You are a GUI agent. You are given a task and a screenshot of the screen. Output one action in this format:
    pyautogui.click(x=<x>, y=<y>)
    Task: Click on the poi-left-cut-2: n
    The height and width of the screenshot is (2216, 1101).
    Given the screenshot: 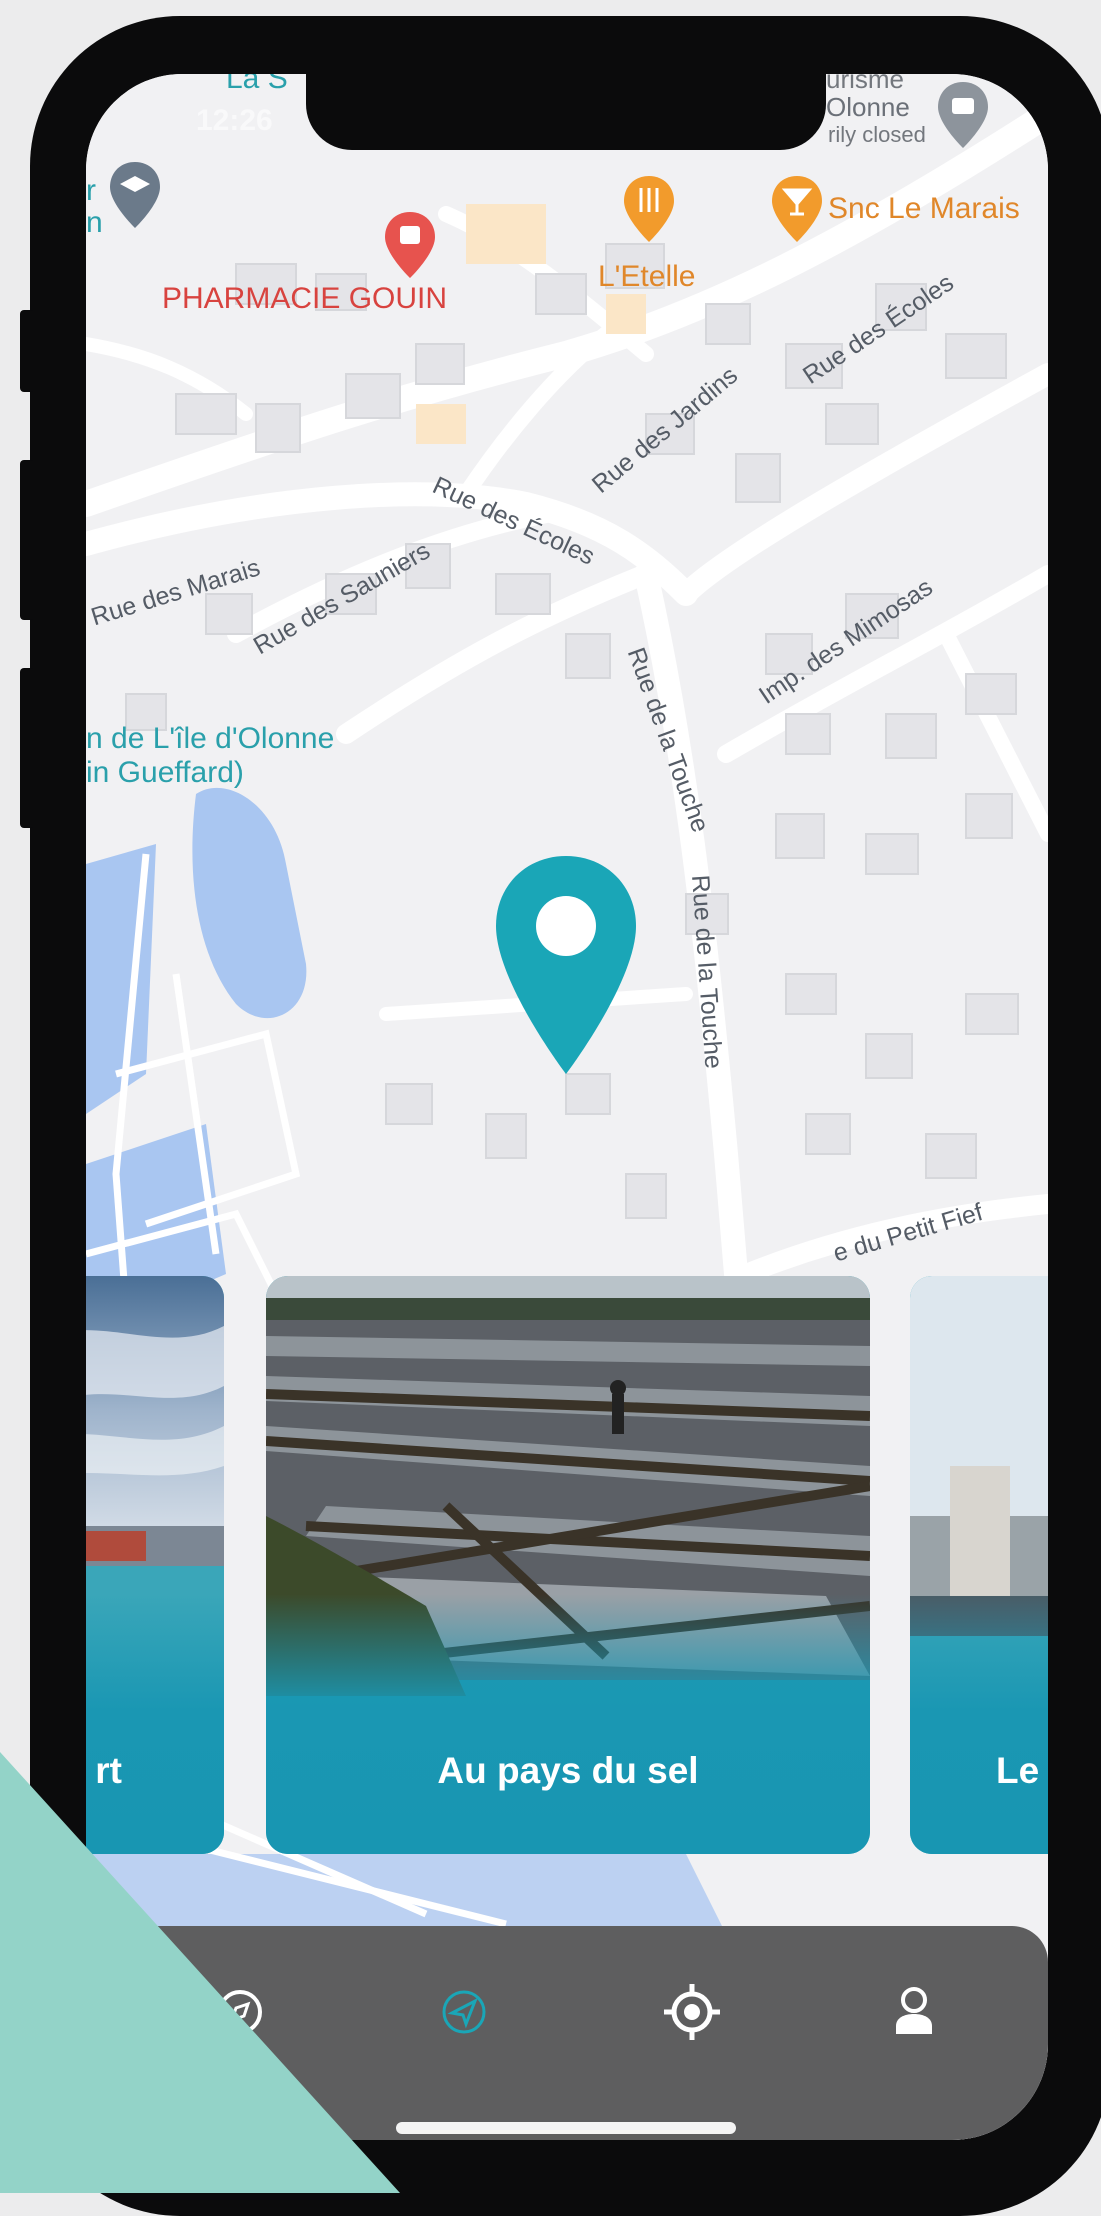 What is the action you would take?
    pyautogui.click(x=94, y=222)
    